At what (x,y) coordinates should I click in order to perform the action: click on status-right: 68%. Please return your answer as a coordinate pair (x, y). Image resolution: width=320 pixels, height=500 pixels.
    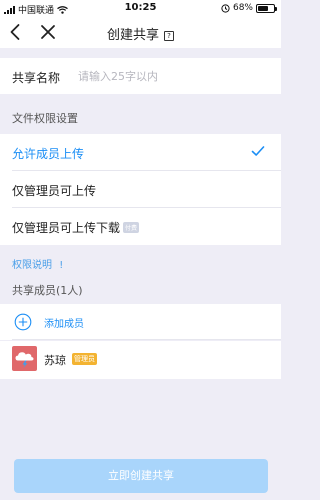
    Looking at the image, I should click on (249, 8).